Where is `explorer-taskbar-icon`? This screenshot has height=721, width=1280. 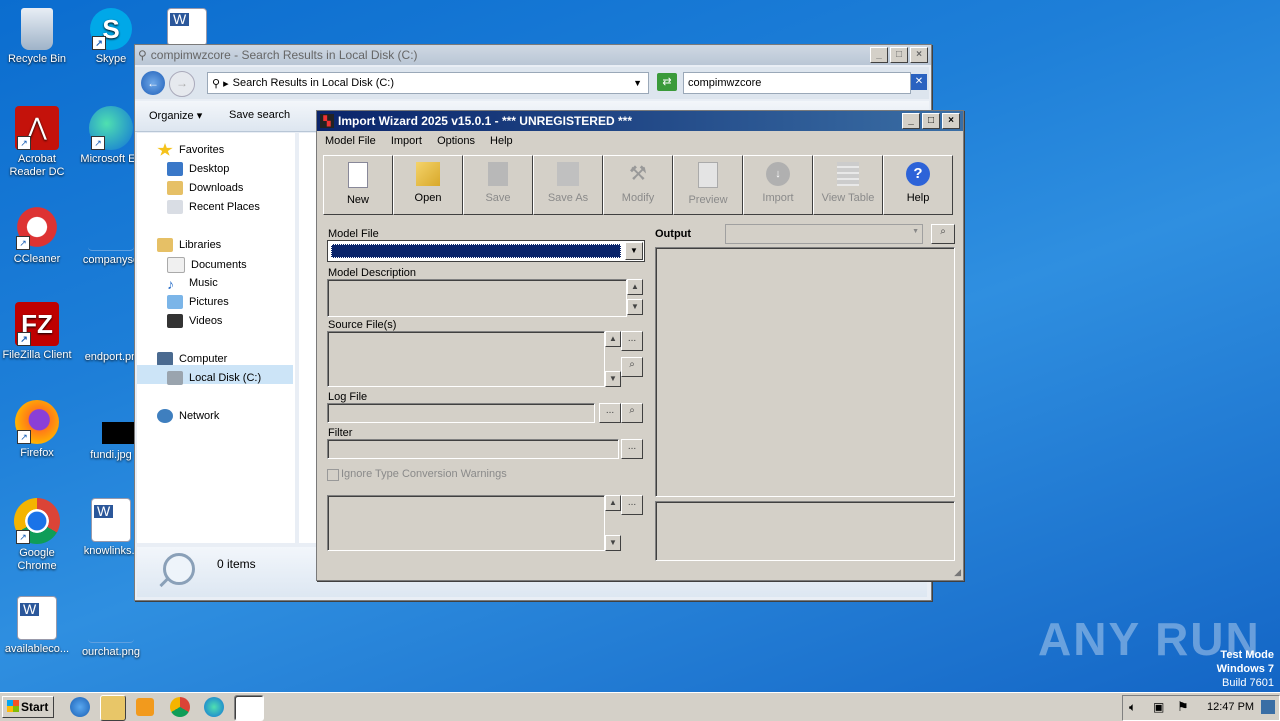
explorer-taskbar-icon is located at coordinates (113, 708).